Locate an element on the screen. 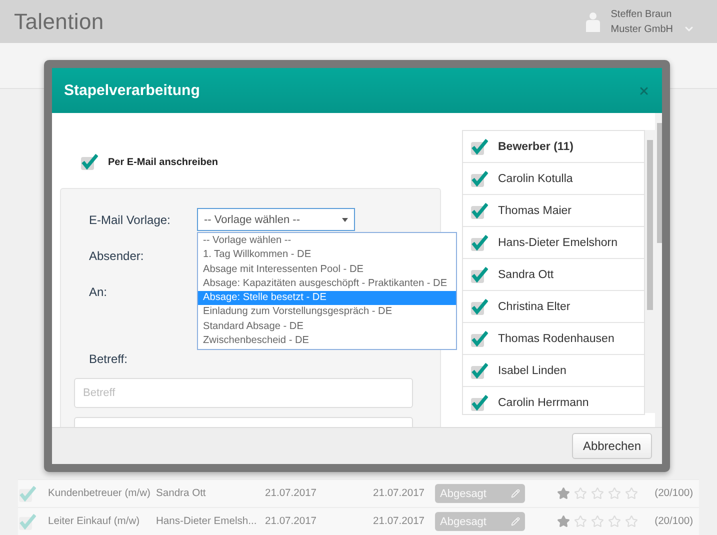  recipient-item: Carolin Herrmann is located at coordinates (553, 400).